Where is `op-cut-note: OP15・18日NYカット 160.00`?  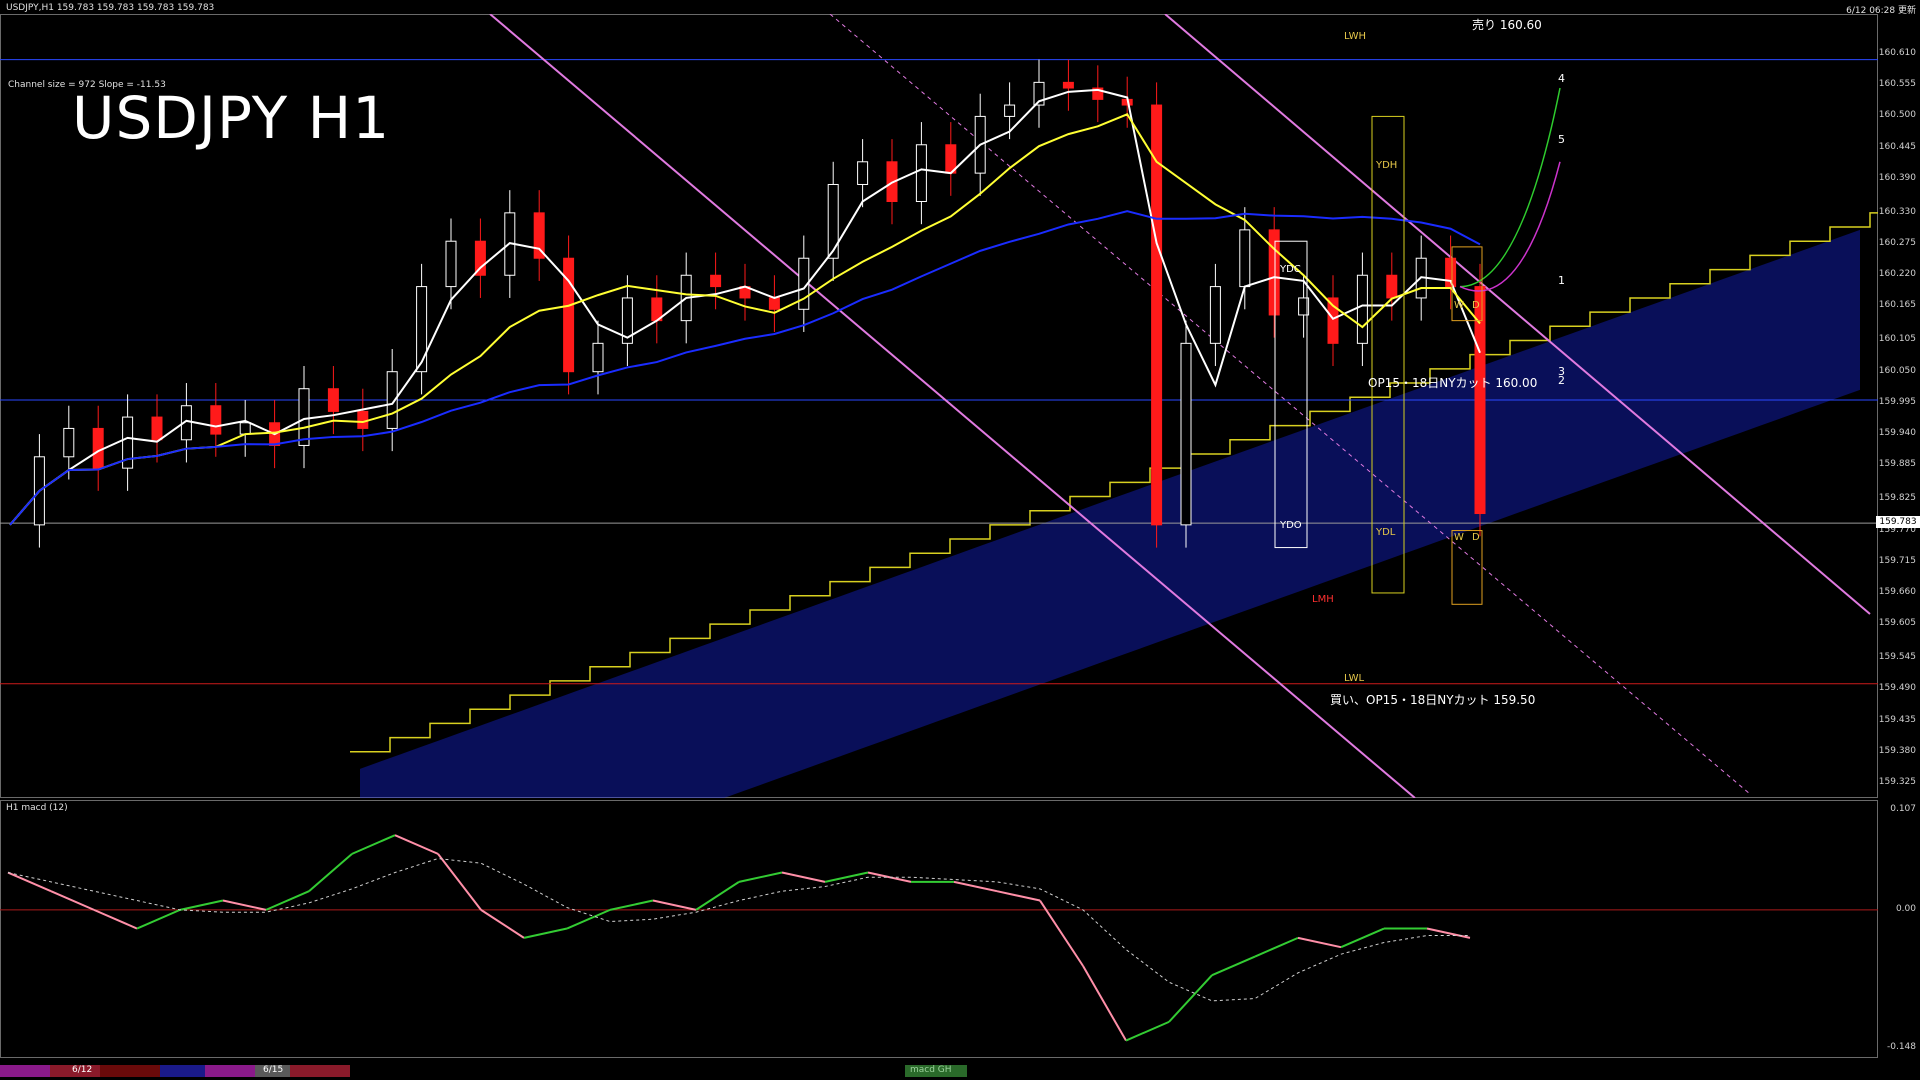
op-cut-note: OP15・18日NYカット 160.00 is located at coordinates (1453, 383).